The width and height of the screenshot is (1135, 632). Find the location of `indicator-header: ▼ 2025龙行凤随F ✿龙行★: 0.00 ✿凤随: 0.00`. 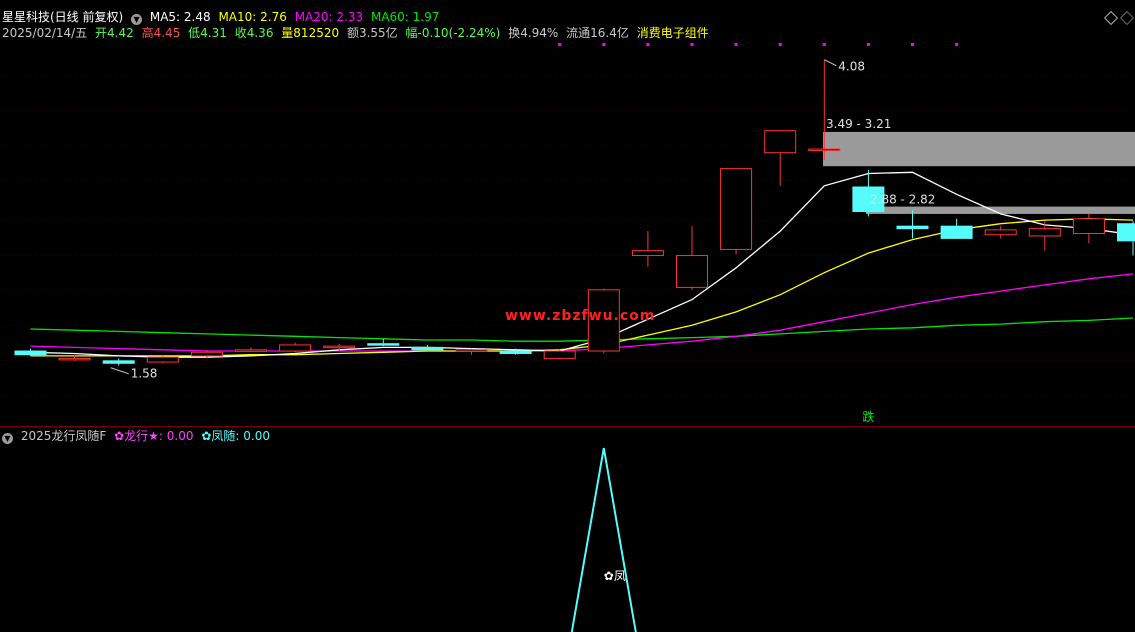

indicator-header: ▼ 2025龙行凤随F ✿龙行★: 0.00 ✿凤随: 0.00 is located at coordinates (138, 436).